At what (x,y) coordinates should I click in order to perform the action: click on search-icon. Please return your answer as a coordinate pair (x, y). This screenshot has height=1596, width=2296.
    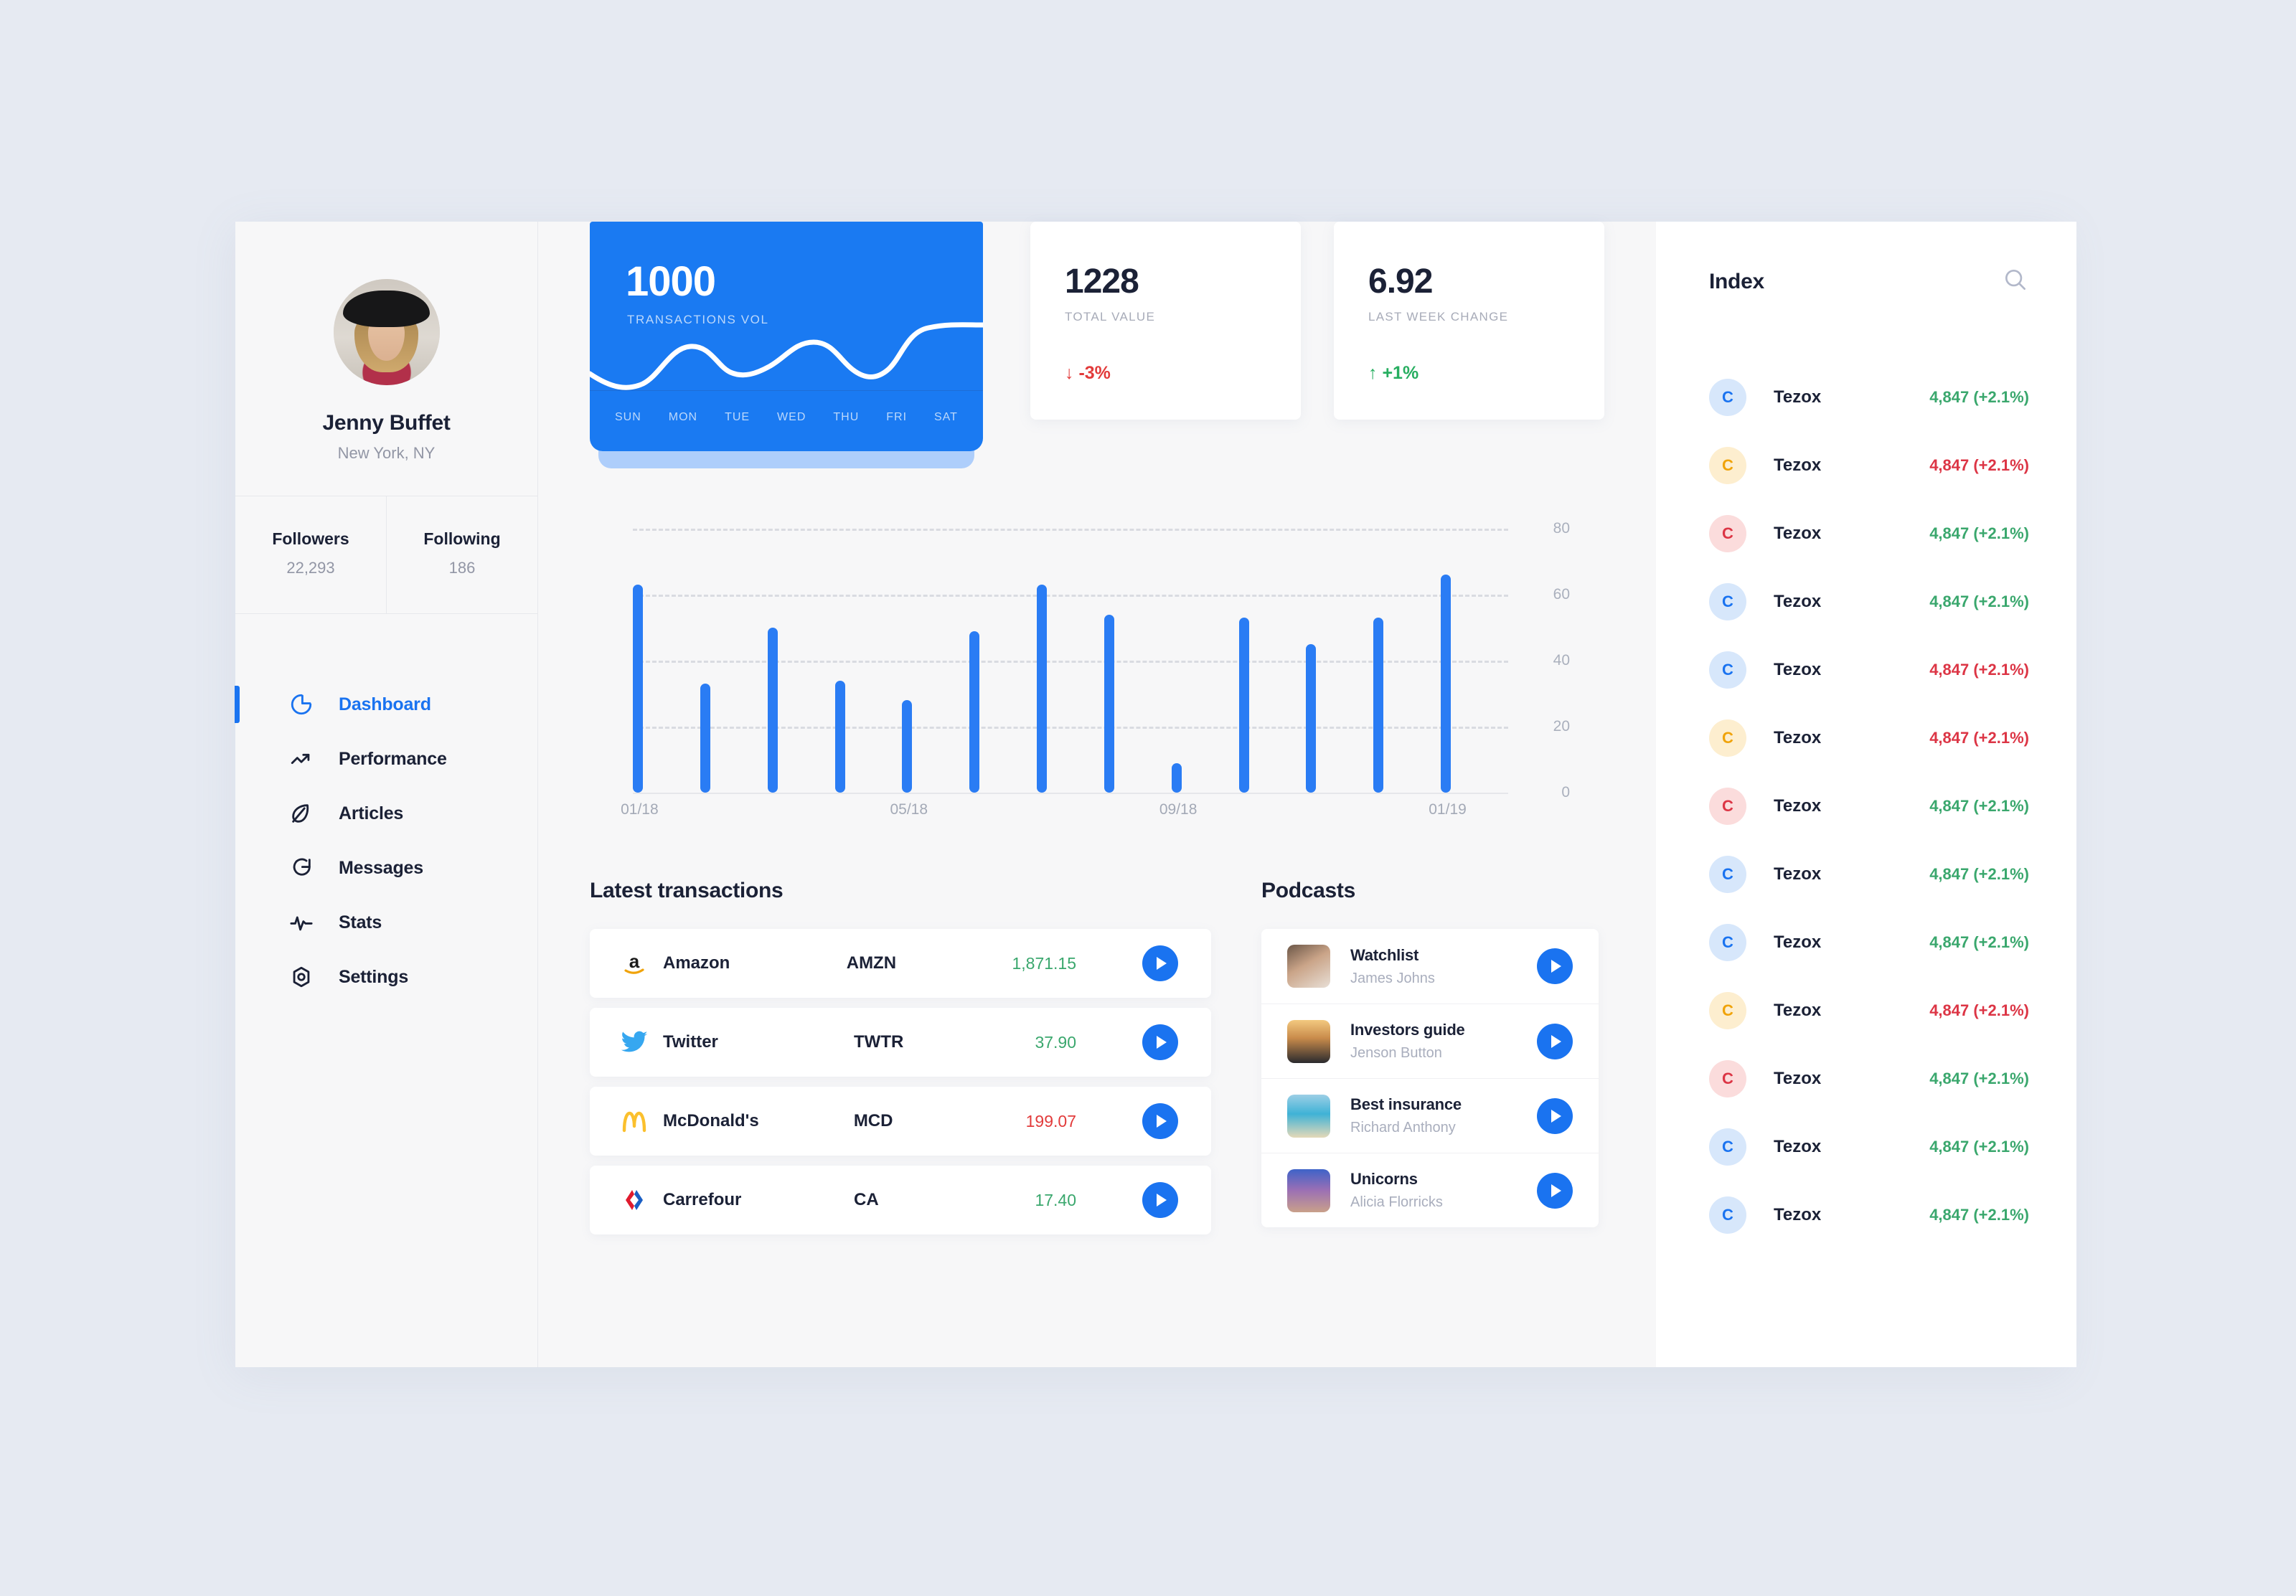
    Looking at the image, I should click on (2016, 281).